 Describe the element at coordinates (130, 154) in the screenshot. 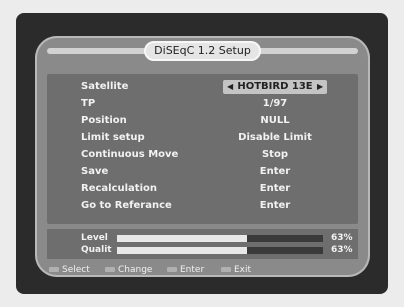

I see `menu-label: Continuous Move` at that location.